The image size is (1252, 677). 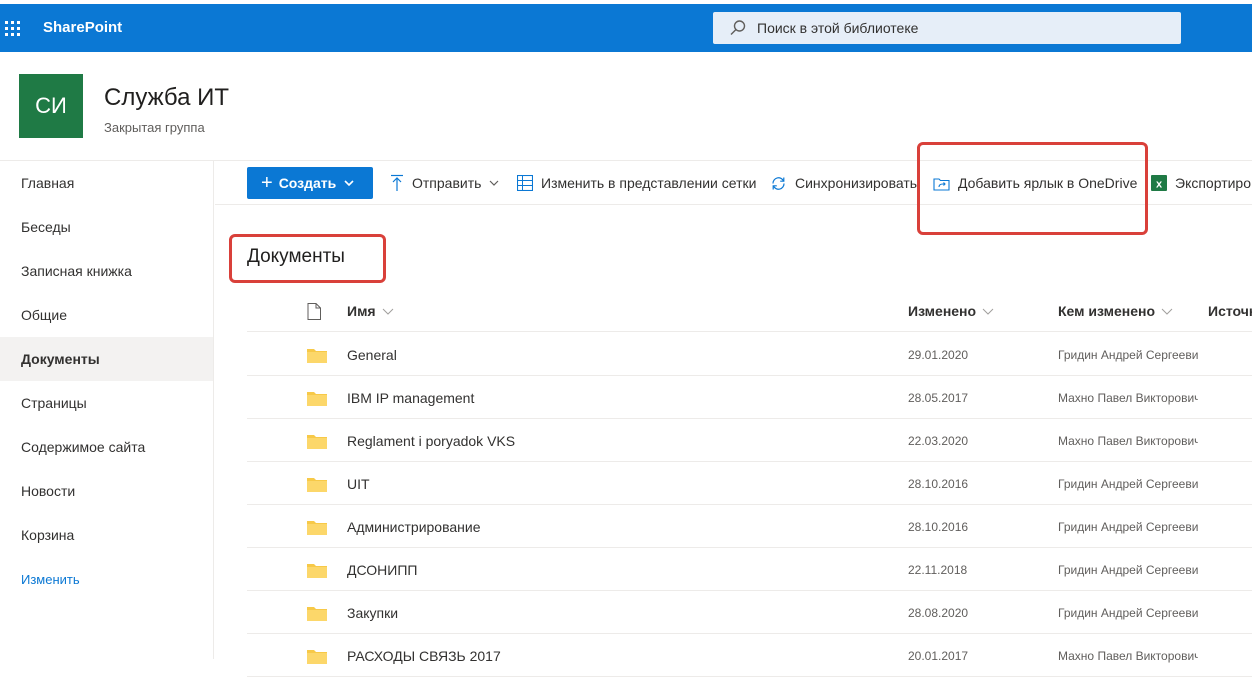 What do you see at coordinates (358, 483) in the screenshot?
I see `row-name: UIT` at bounding box center [358, 483].